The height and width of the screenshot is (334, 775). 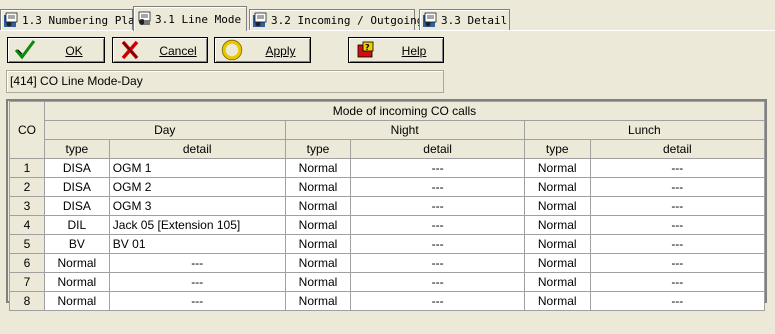 I want to click on tab-line-mode: 3.1 Line Mode, so click(x=190, y=18).